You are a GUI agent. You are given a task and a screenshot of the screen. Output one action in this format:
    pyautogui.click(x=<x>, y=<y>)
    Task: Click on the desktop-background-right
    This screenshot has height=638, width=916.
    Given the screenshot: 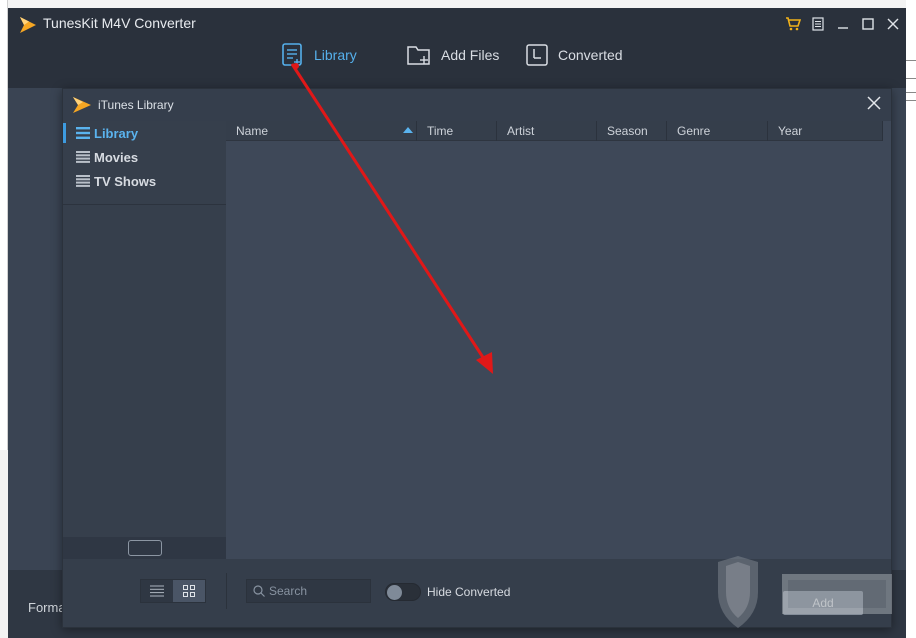 What is the action you would take?
    pyautogui.click(x=911, y=319)
    